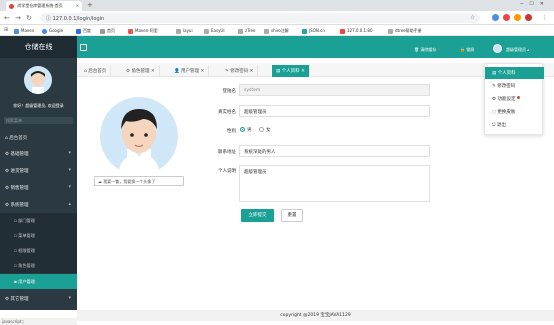  What do you see at coordinates (227, 171) in the screenshot?
I see `remark-label: 个人说明` at bounding box center [227, 171].